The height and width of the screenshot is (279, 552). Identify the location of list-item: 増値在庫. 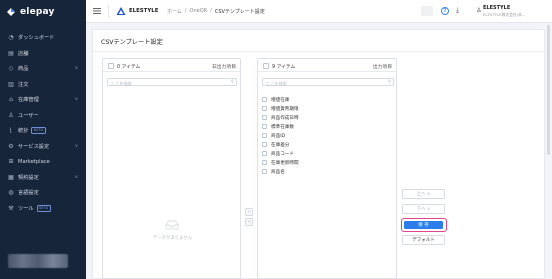
(280, 99).